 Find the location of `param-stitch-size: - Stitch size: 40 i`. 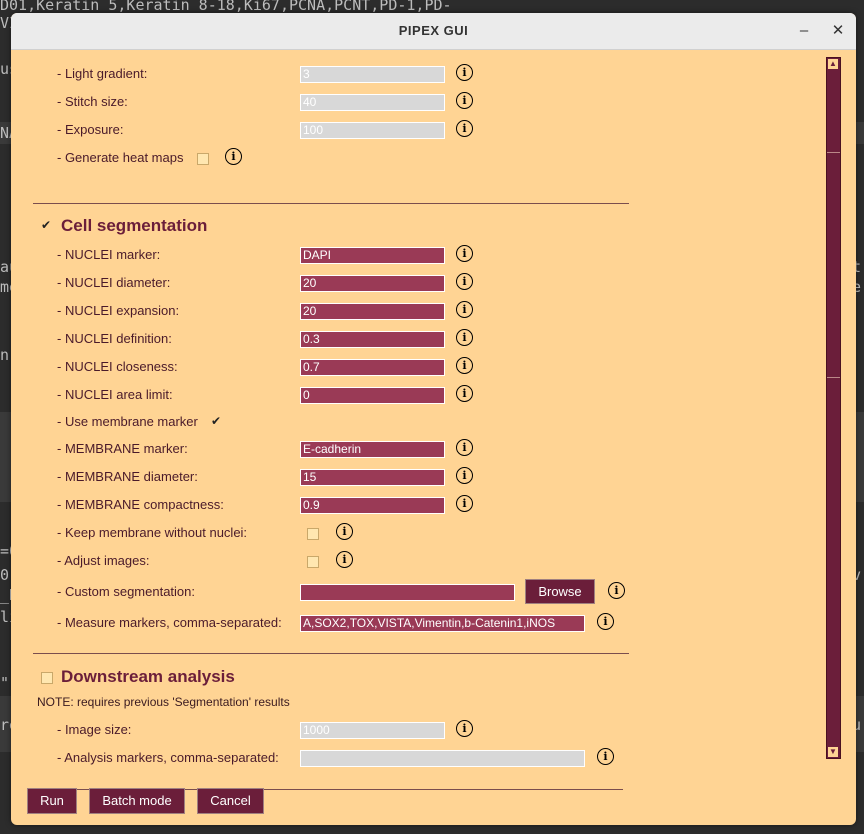

param-stitch-size: - Stitch size: 40 i is located at coordinates (331, 102).